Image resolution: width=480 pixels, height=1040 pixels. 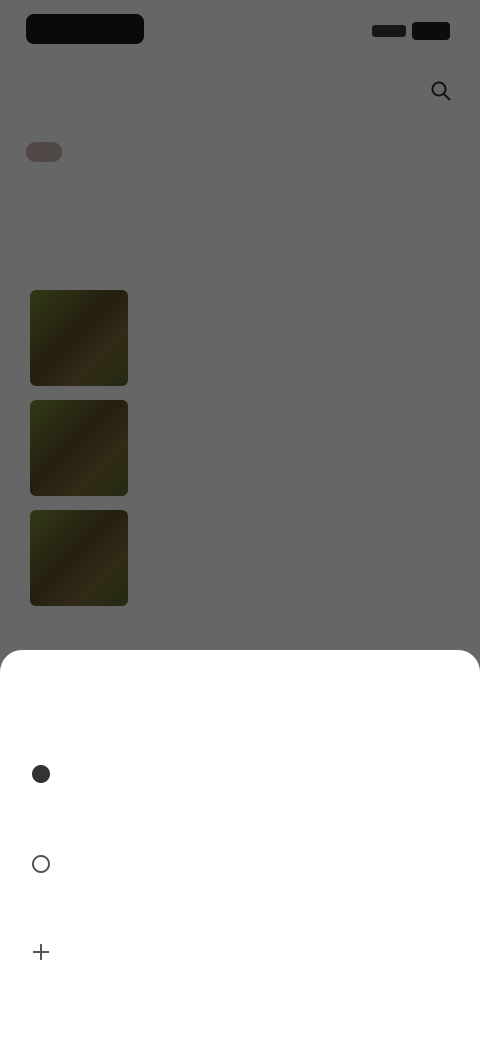 What do you see at coordinates (41, 952) in the screenshot?
I see `plus-icon` at bounding box center [41, 952].